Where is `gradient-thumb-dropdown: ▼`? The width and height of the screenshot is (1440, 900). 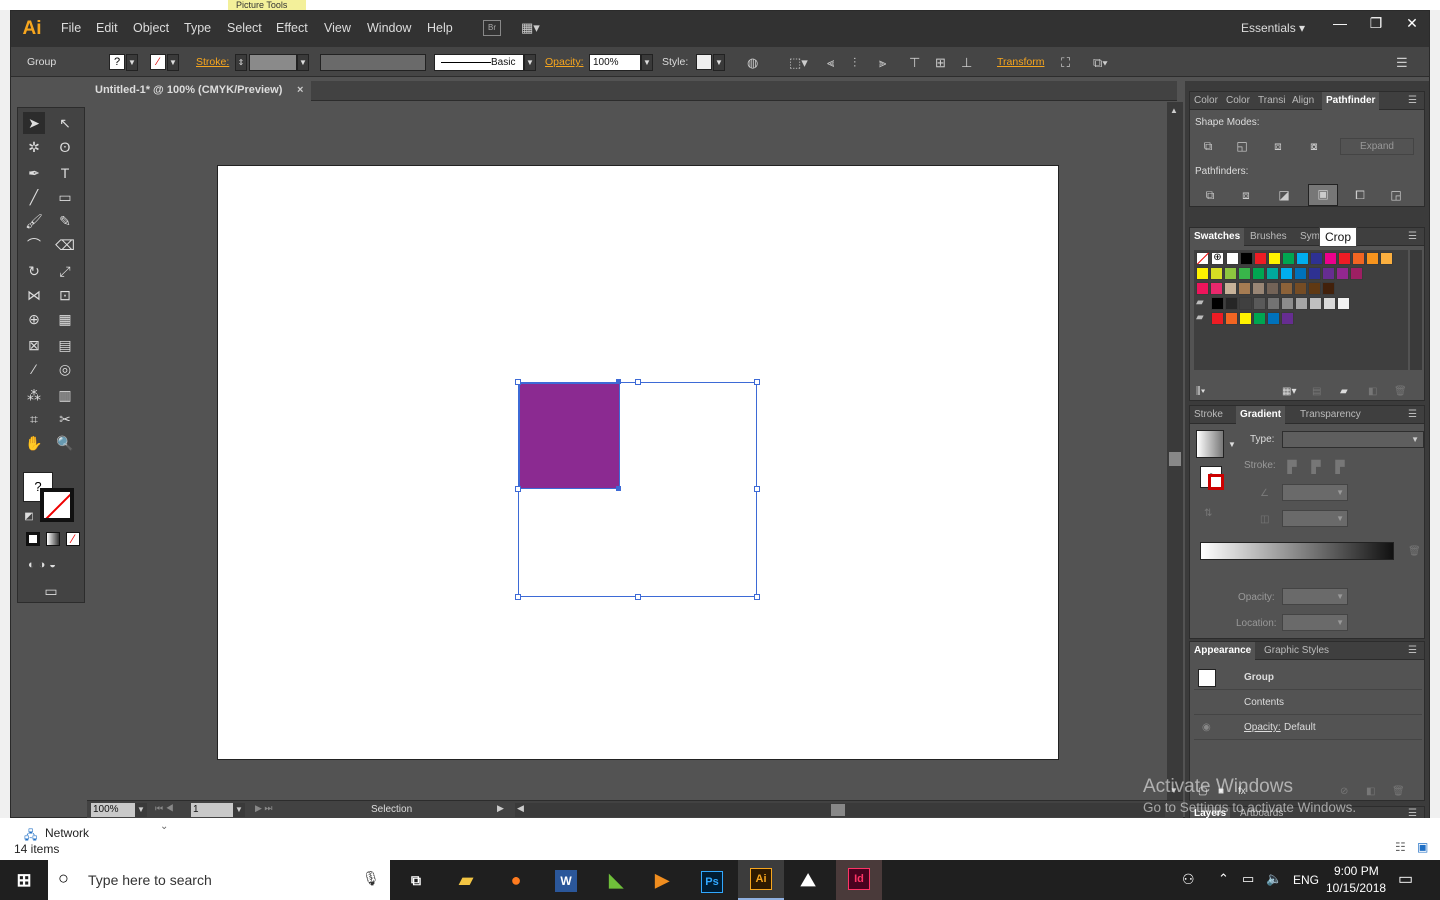 gradient-thumb-dropdown: ▼ is located at coordinates (1232, 444).